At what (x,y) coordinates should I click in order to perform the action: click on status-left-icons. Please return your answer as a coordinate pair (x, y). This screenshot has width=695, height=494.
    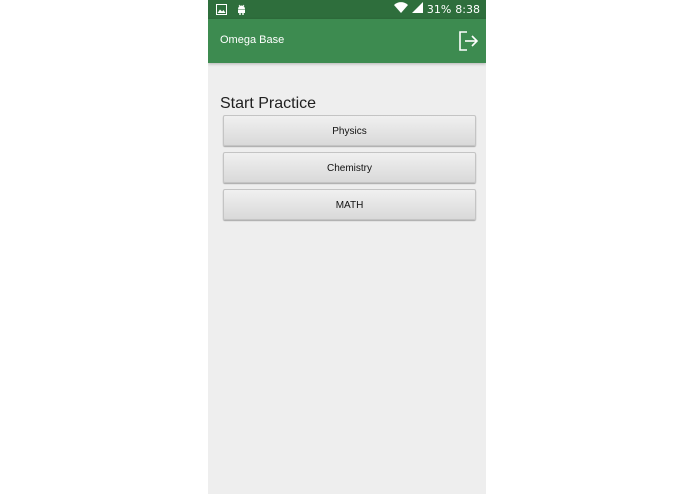
    Looking at the image, I should click on (231, 10).